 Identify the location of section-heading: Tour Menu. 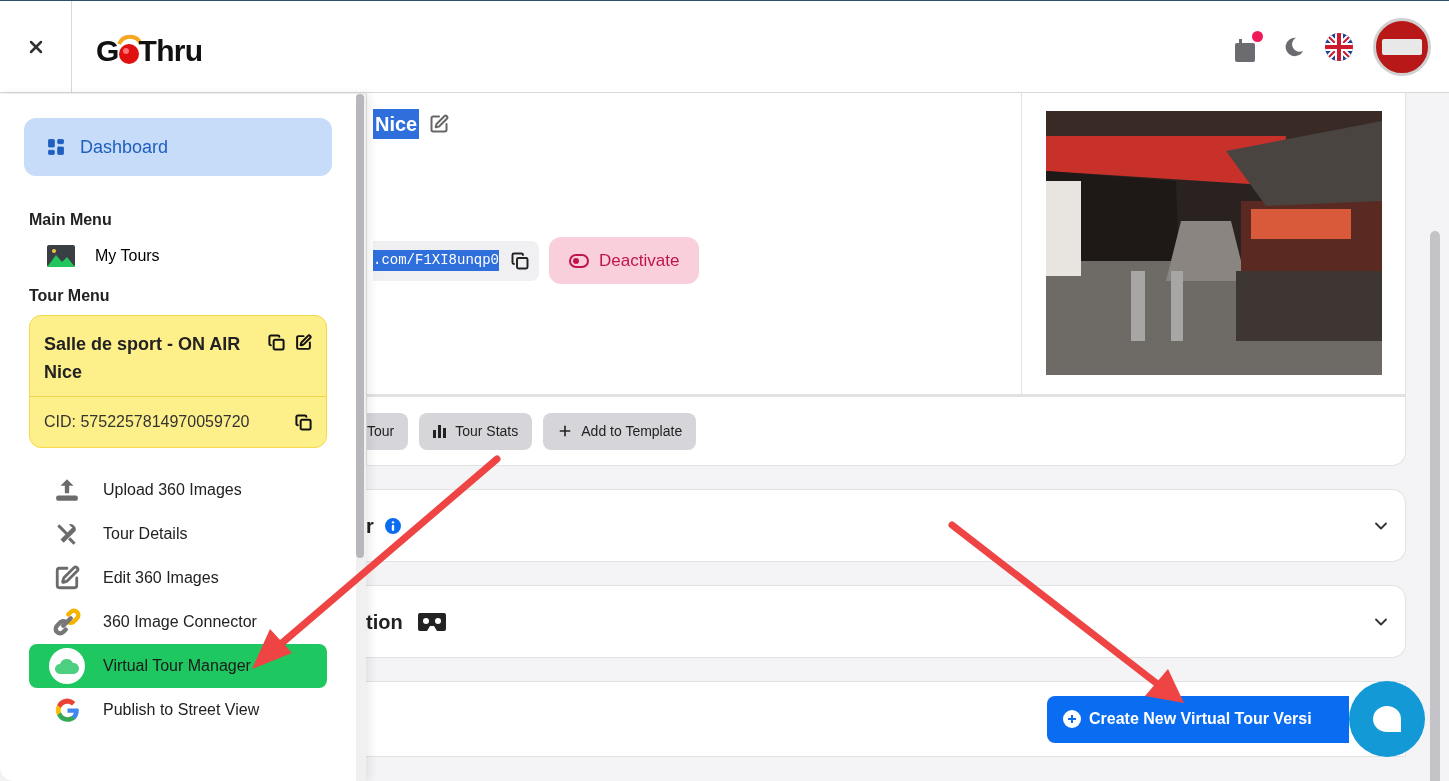
(70, 296).